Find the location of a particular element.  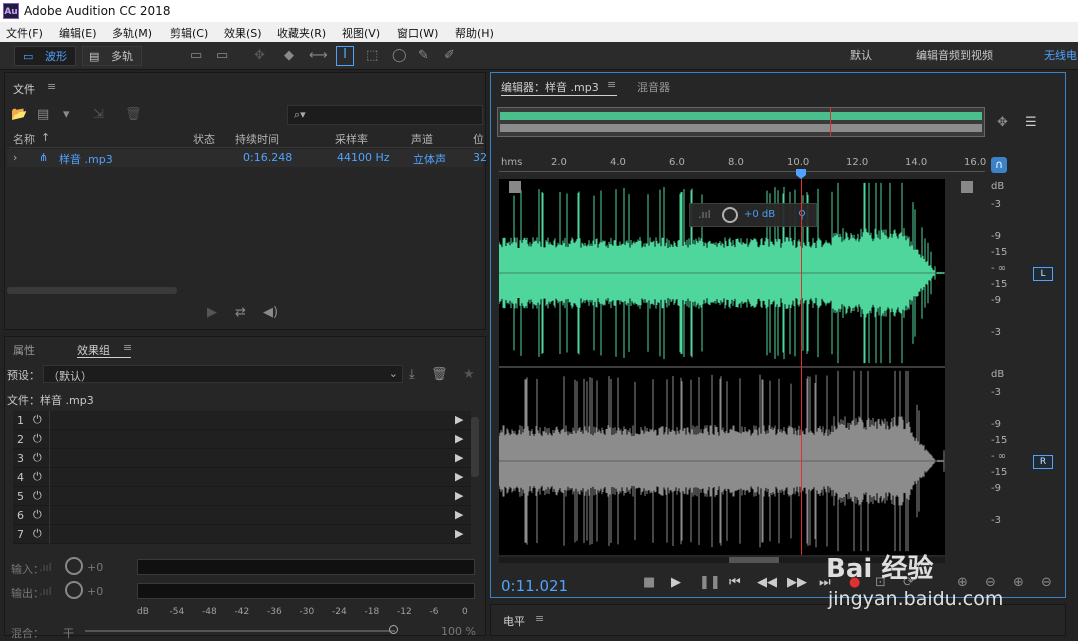

zoom-navigator-icon: ✥ is located at coordinates (1002, 123).